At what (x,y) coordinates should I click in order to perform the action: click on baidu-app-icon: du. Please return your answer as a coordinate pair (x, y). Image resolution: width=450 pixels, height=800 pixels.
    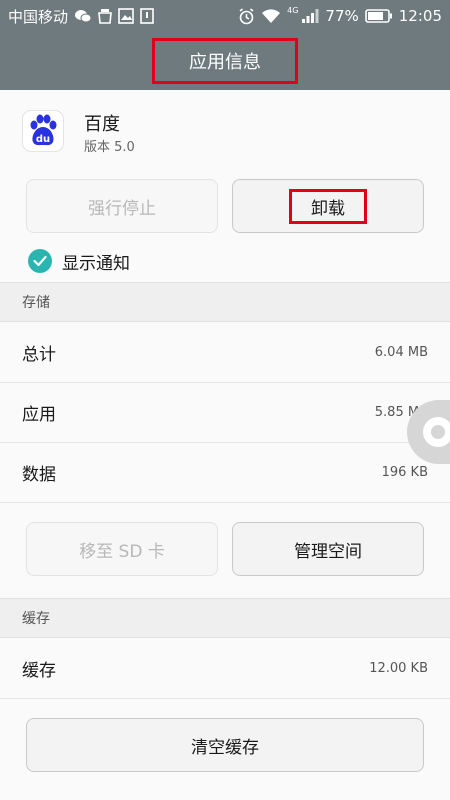
    Looking at the image, I should click on (43, 131).